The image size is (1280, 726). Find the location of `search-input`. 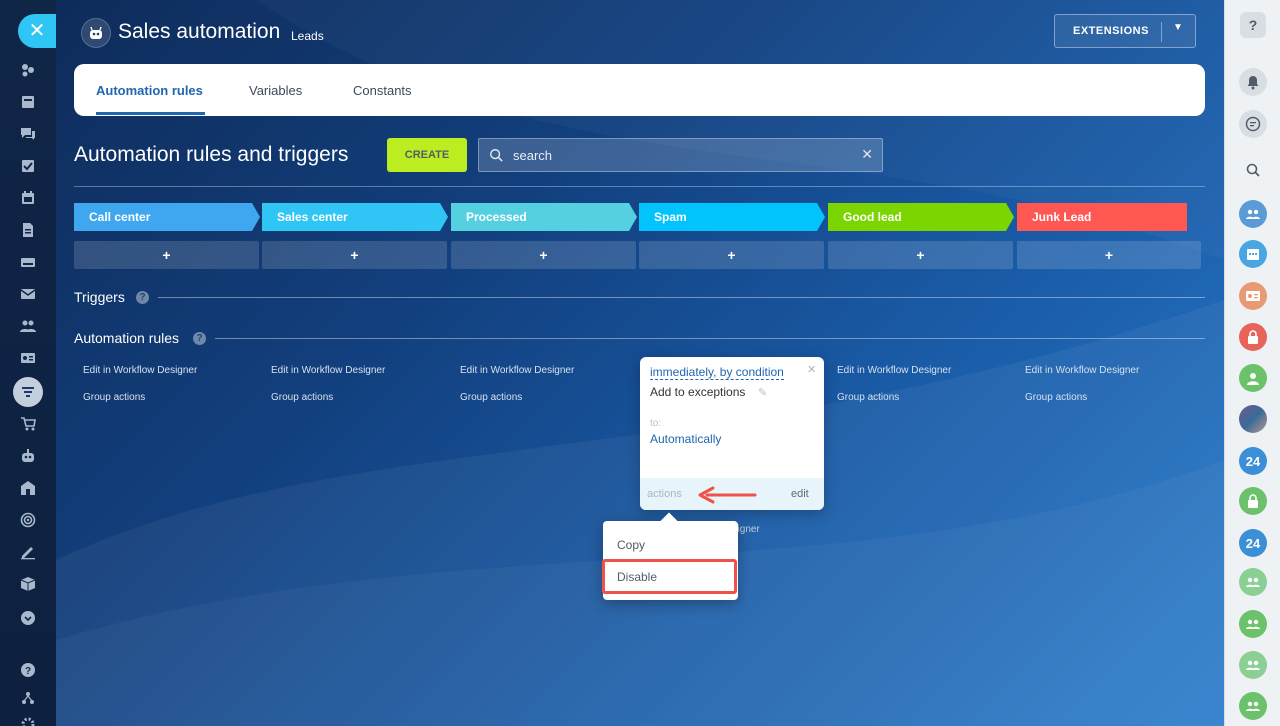

search-input is located at coordinates (678, 155).